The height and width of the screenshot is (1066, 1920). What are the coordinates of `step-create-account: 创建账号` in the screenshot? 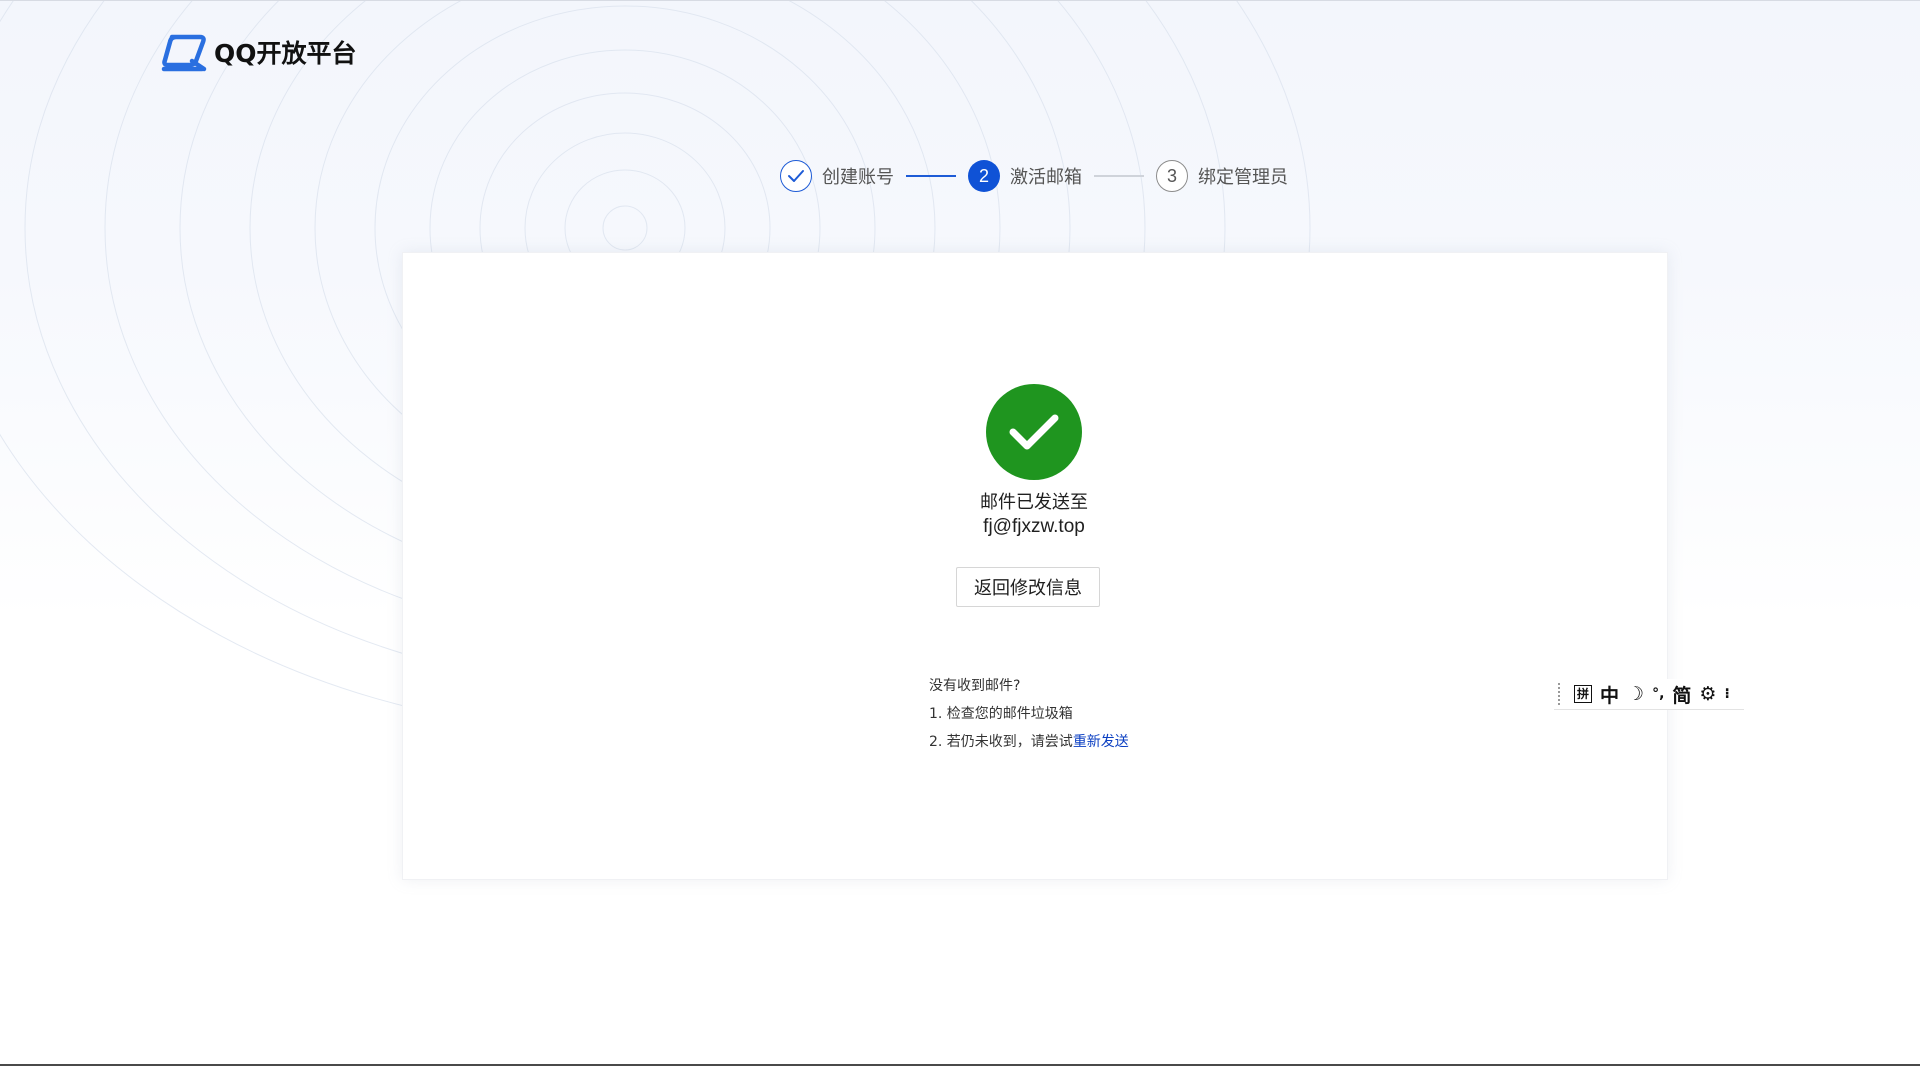 It's located at (837, 176).